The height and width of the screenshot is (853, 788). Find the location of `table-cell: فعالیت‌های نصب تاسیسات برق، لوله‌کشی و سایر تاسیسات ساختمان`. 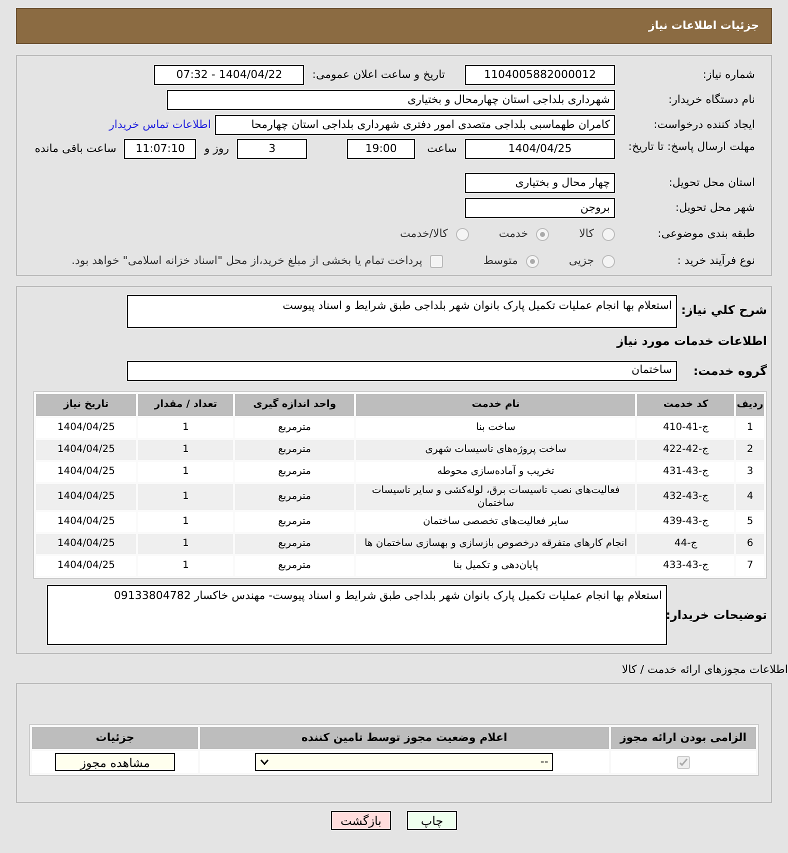

table-cell: فعالیت‌های نصب تاسیسات برق، لوله‌کشی و سایر تاسیسات ساختمان is located at coordinates (496, 497).